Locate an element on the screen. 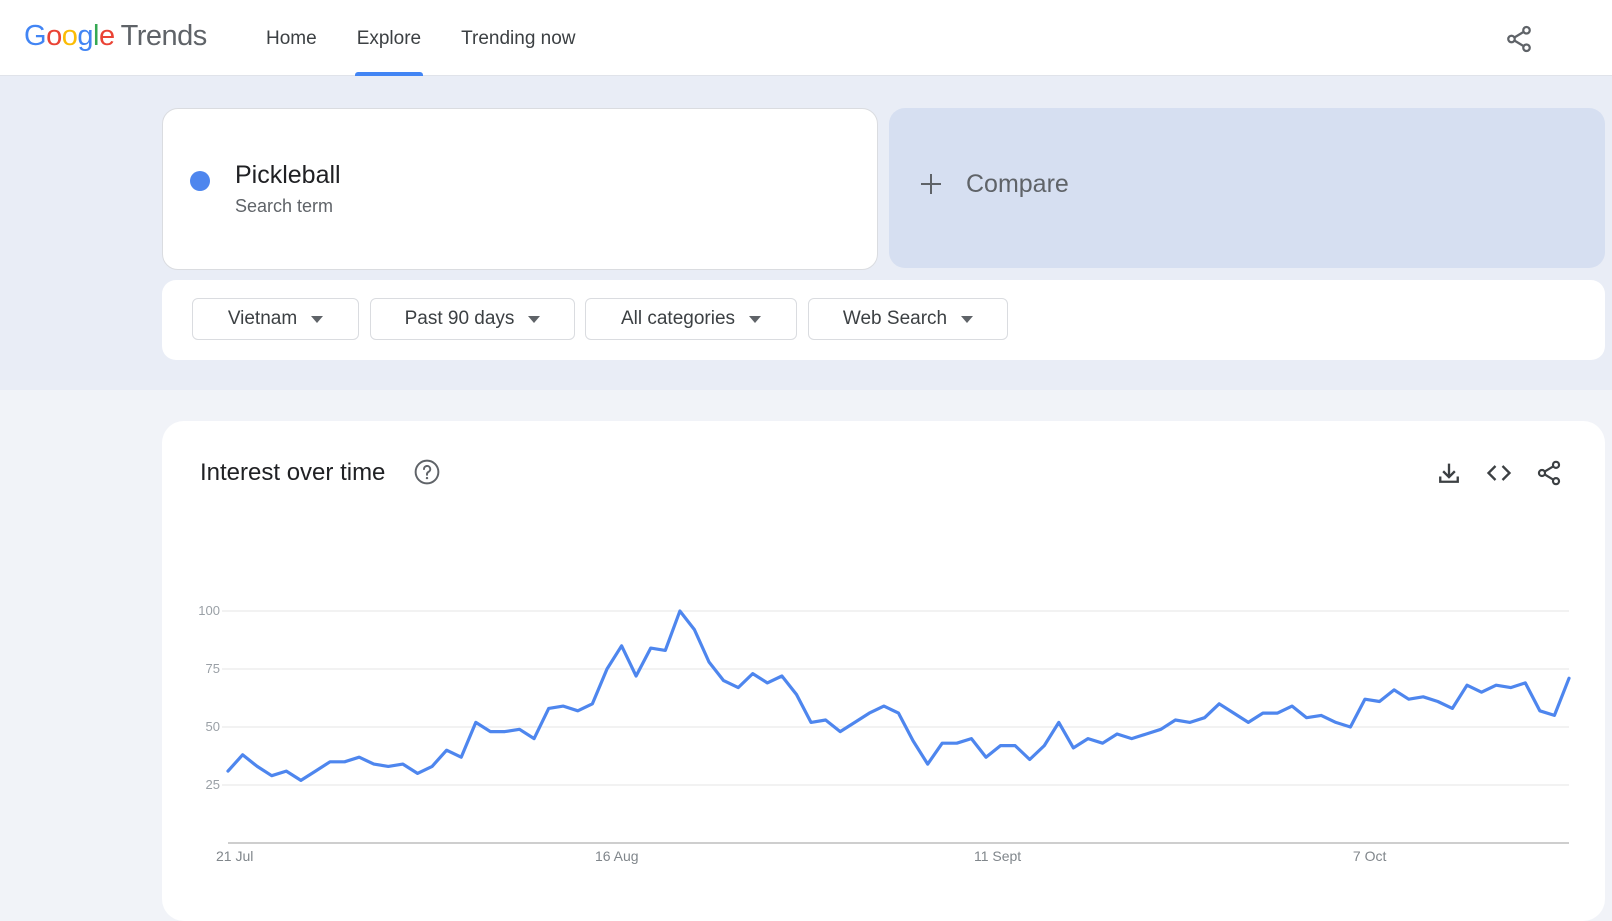  filter-time-range: Past 90 days is located at coordinates (472, 319).